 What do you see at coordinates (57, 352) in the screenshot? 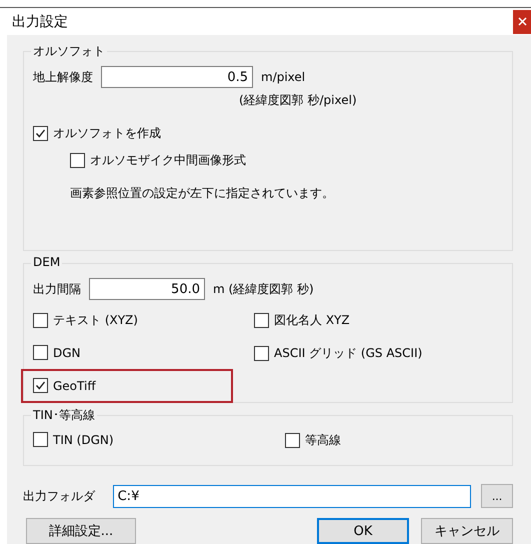
I see `checkbox: DGN` at bounding box center [57, 352].